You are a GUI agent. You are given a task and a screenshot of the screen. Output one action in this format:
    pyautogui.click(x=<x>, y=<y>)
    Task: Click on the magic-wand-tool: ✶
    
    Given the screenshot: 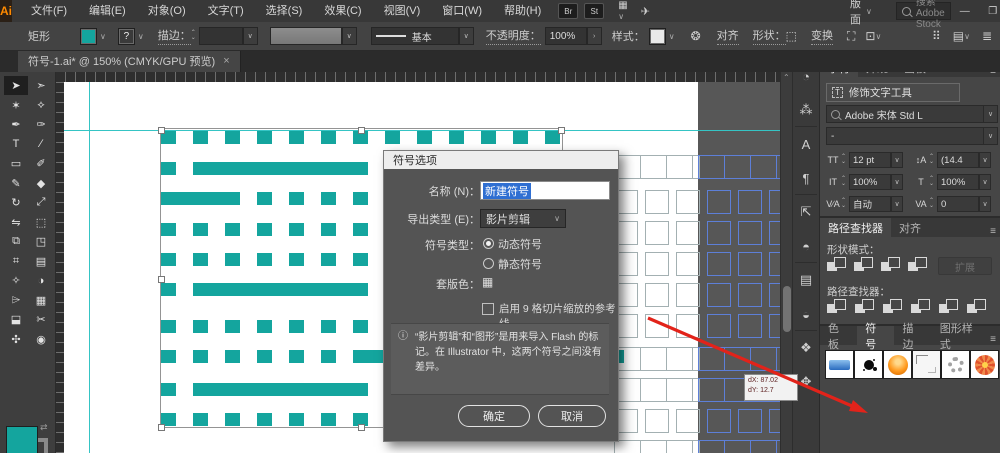 What is the action you would take?
    pyautogui.click(x=16, y=105)
    